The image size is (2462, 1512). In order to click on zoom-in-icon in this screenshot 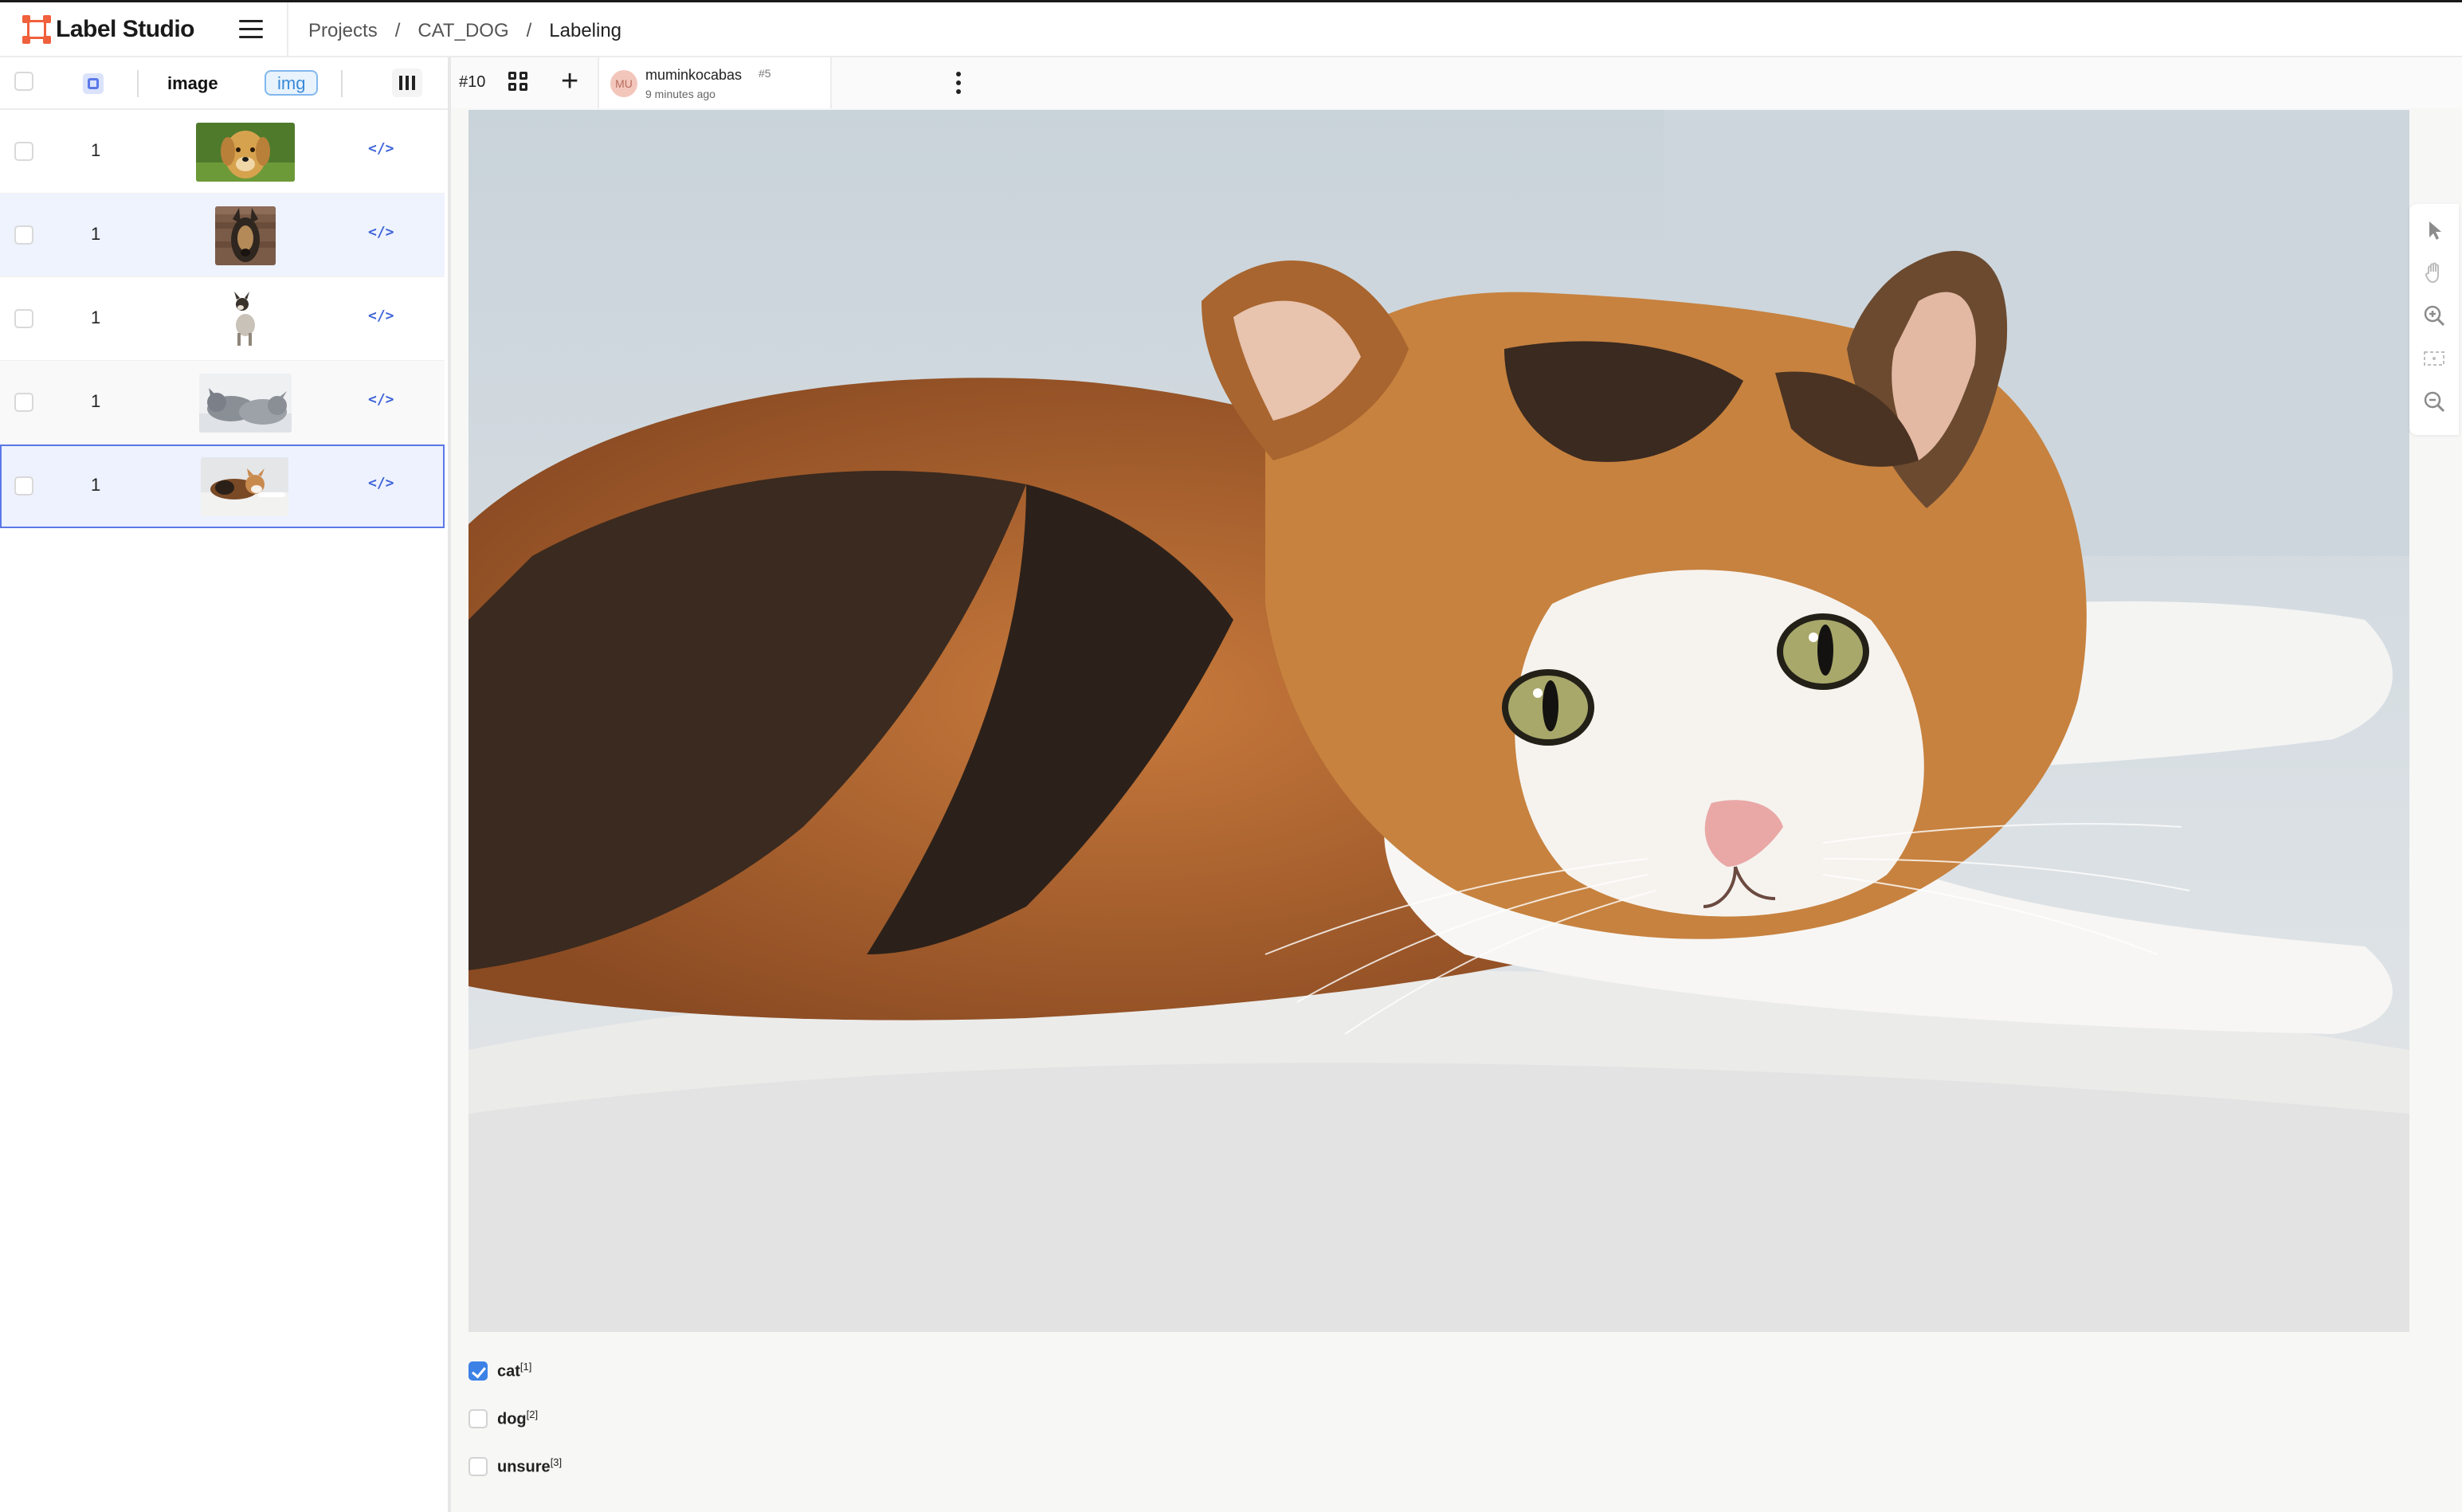, I will do `click(2434, 316)`.